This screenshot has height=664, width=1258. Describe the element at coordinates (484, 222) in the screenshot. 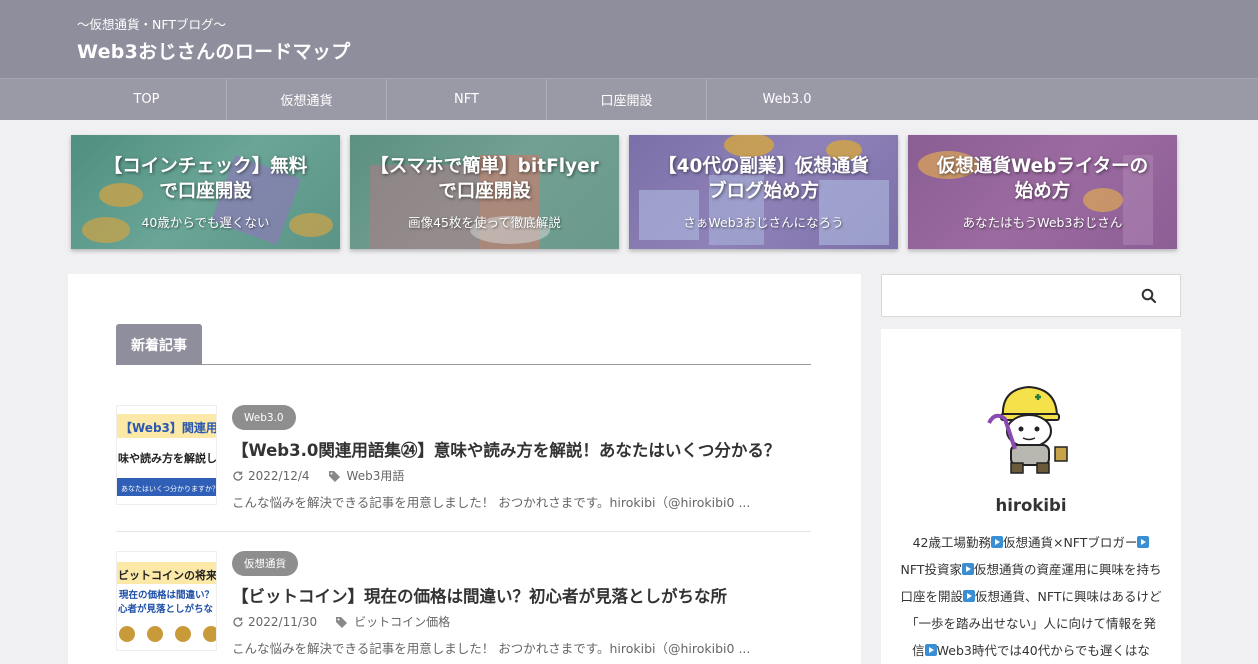

I see `card-subtitle: 画像45枚を使って徹底解説` at that location.